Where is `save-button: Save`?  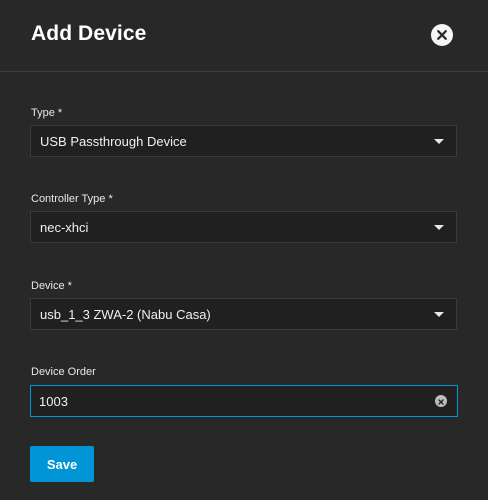 save-button: Save is located at coordinates (62, 464).